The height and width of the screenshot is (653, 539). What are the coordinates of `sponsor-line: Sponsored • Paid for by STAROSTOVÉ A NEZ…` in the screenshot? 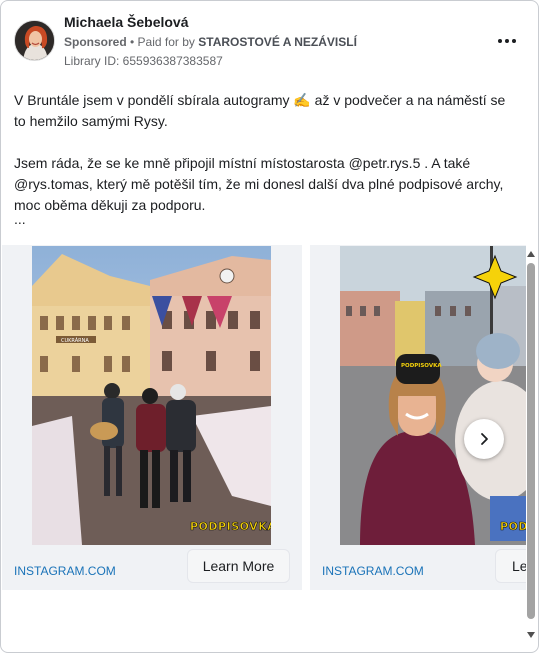 It's located at (210, 42).